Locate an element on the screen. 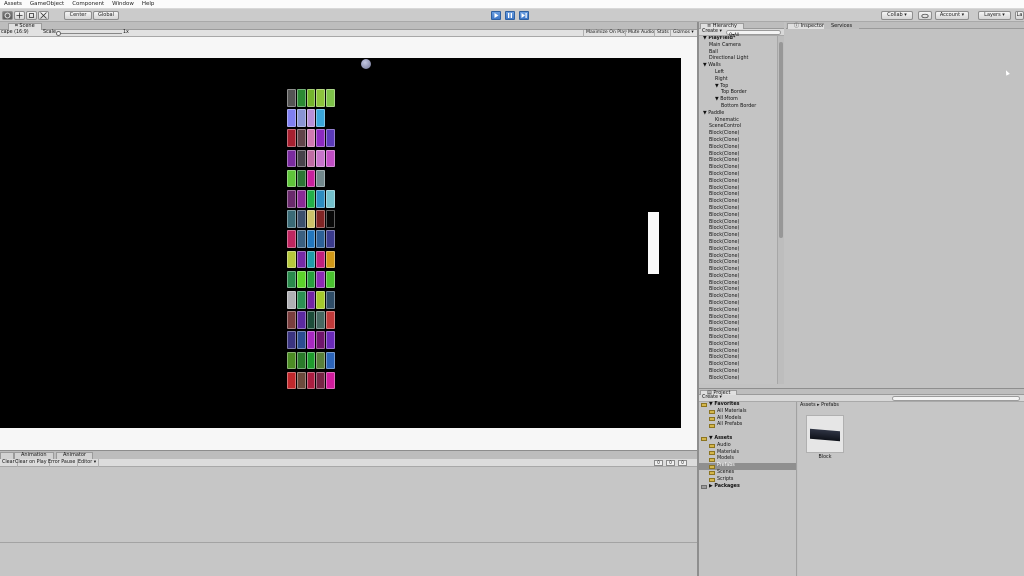  hierarchy-item: Right is located at coordinates (738, 80).